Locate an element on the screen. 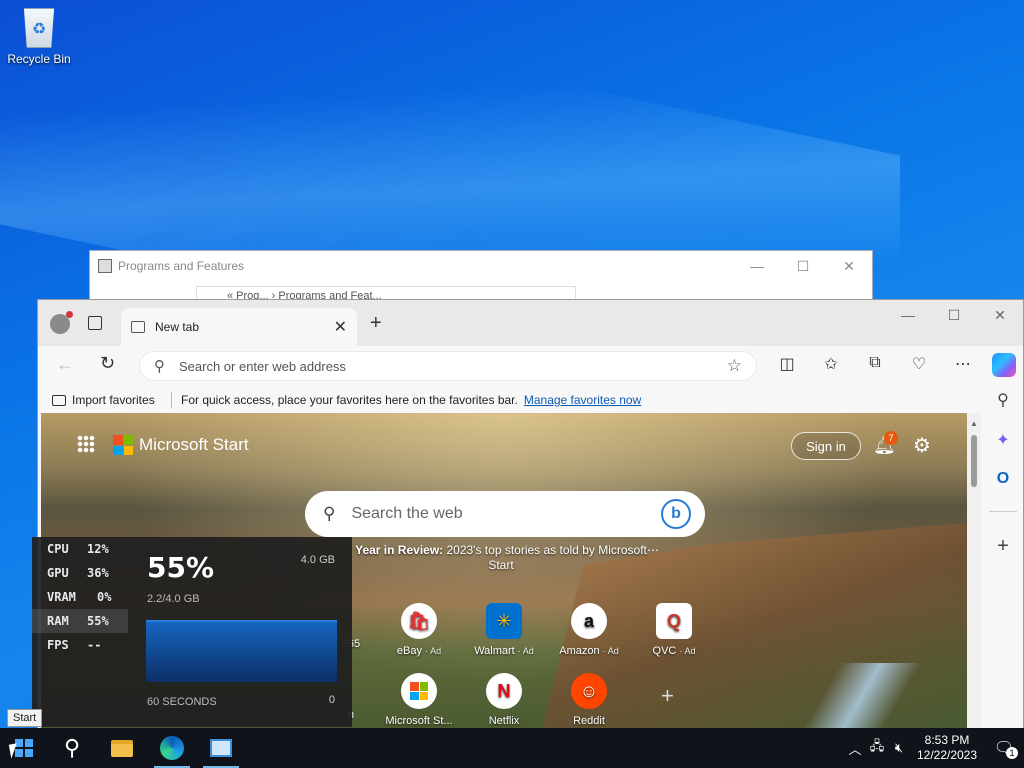 The width and height of the screenshot is (1024, 768). add-quick-link-icon: + is located at coordinates (667, 696).